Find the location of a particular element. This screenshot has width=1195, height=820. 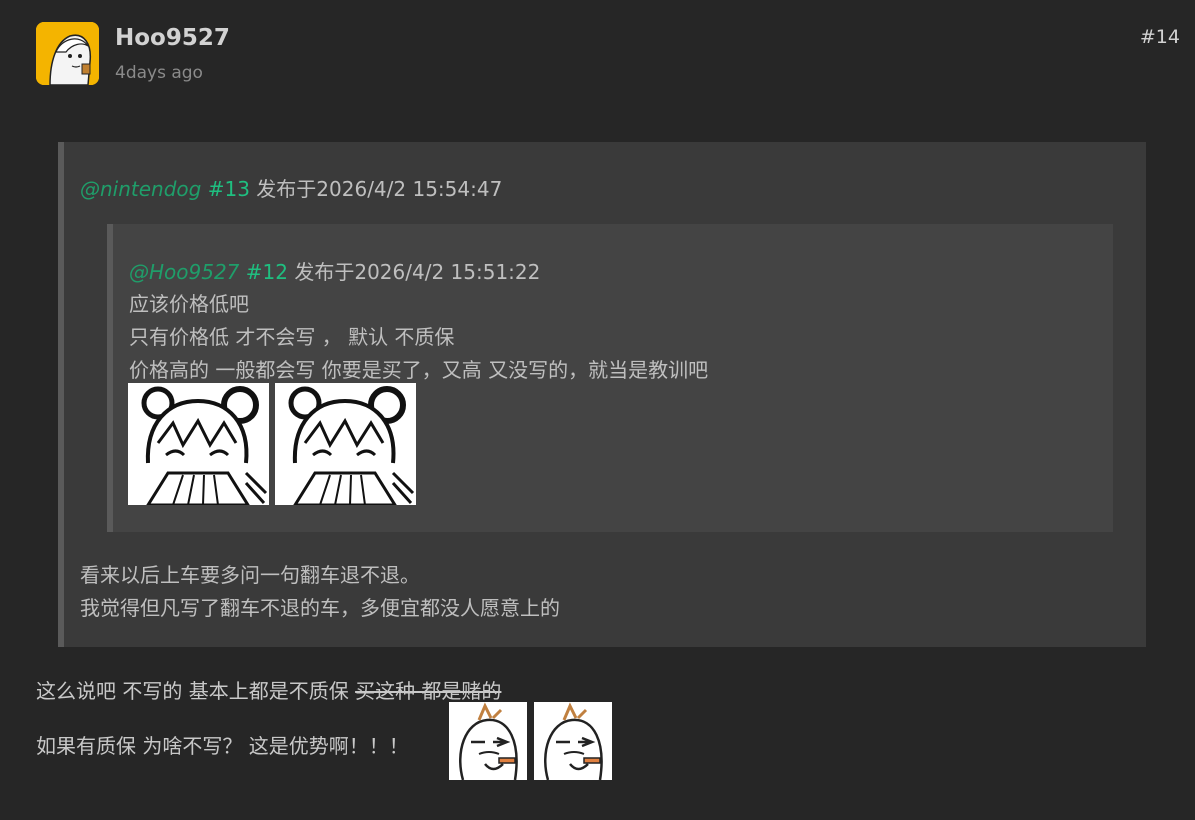

anime-avatar-icon is located at coordinates (67, 53).